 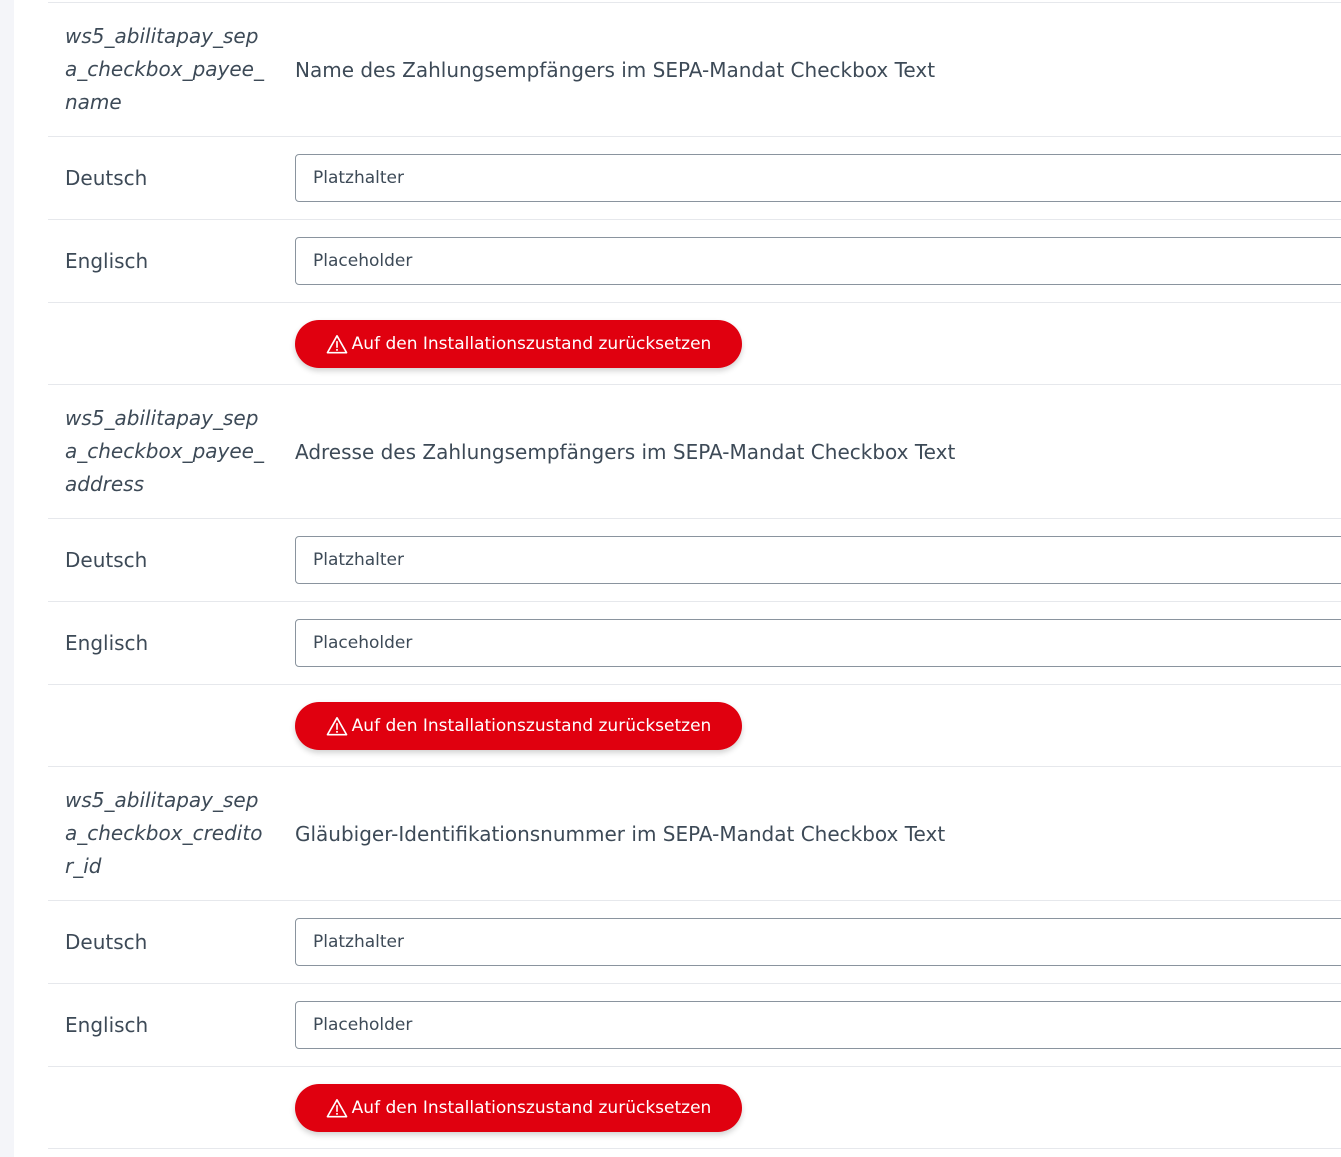 What do you see at coordinates (164, 69) in the screenshot?
I see `setting-key: ws5_abilitapay_sepa_checkbox_payee_name` at bounding box center [164, 69].